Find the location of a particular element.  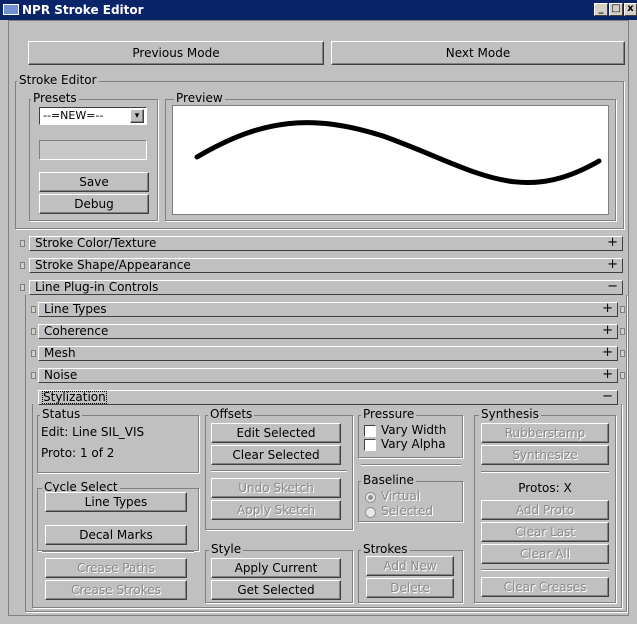

rollup-stylization: Stylization − is located at coordinates (328, 397).